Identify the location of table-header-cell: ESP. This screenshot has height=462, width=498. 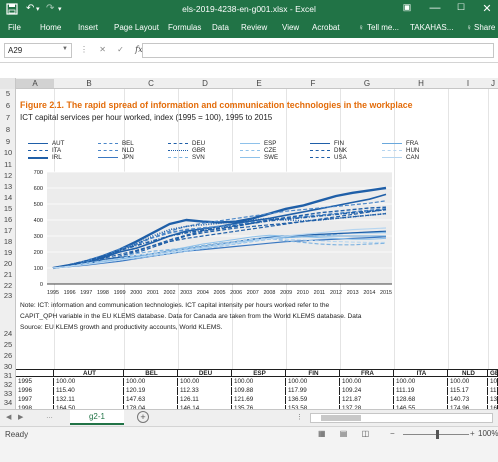
(259, 373).